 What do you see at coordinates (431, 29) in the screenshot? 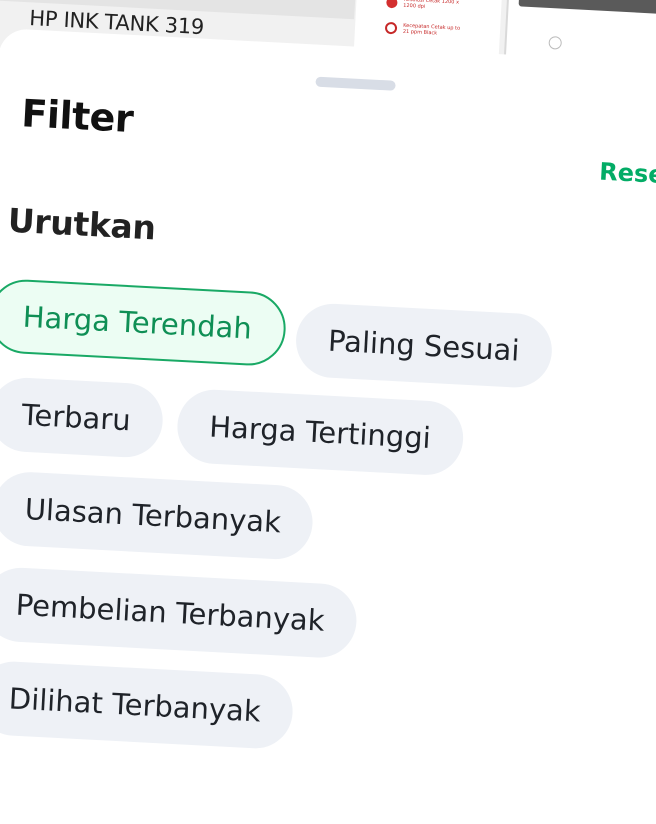
I see `spec-text: Kecepatan Cetak up to 21 ppm Black` at bounding box center [431, 29].